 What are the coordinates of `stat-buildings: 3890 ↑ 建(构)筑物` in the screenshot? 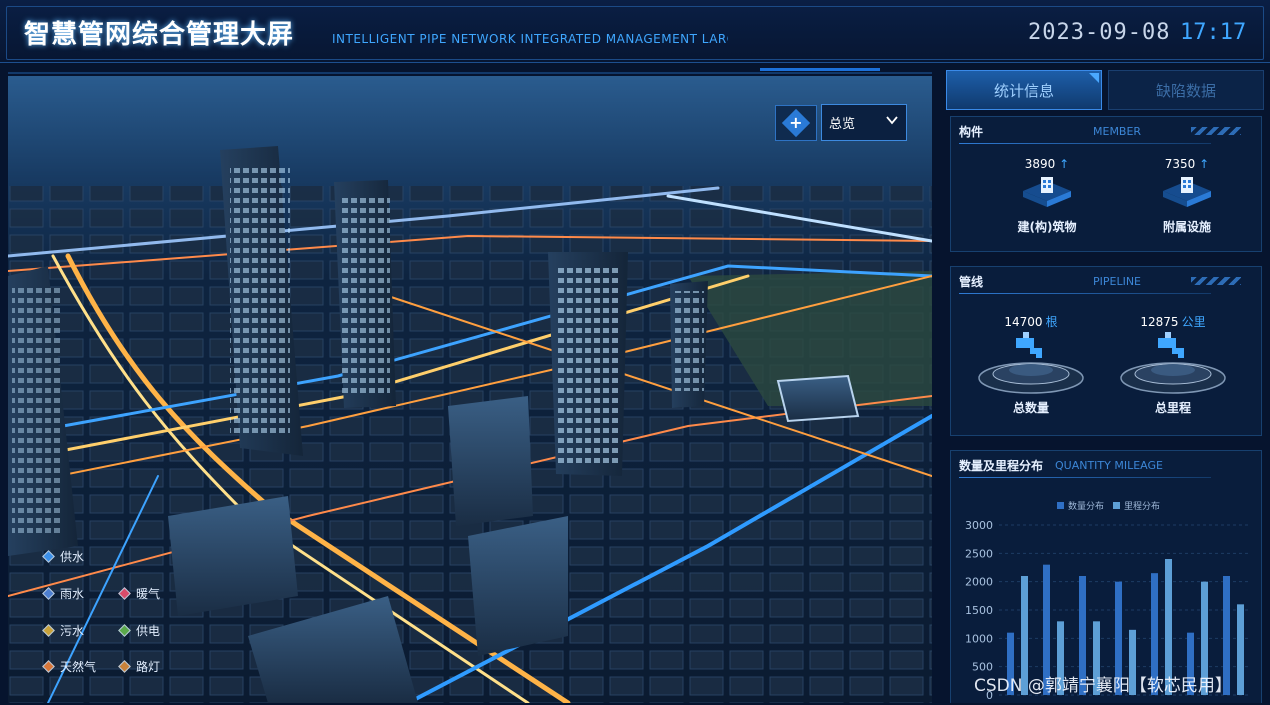 It's located at (1047, 195).